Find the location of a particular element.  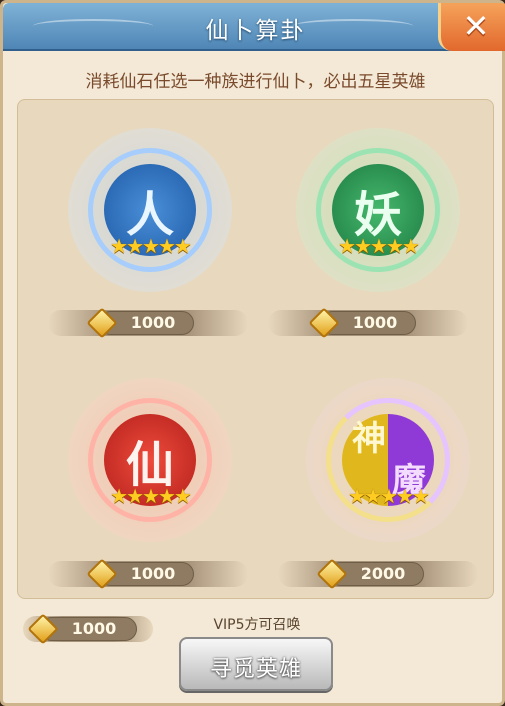

cost-immortal: 1000 is located at coordinates (140, 574).